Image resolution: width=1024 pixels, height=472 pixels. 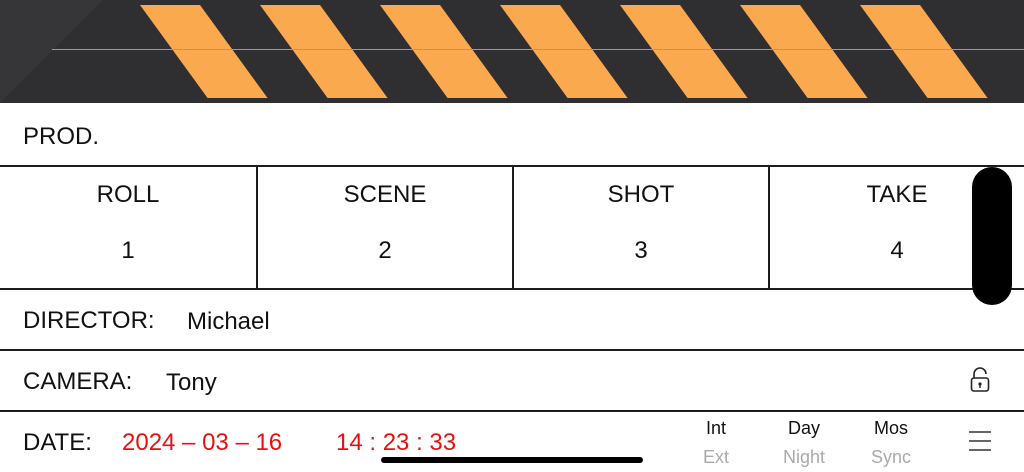 I want to click on hamburger-menu-icon, so click(x=980, y=443).